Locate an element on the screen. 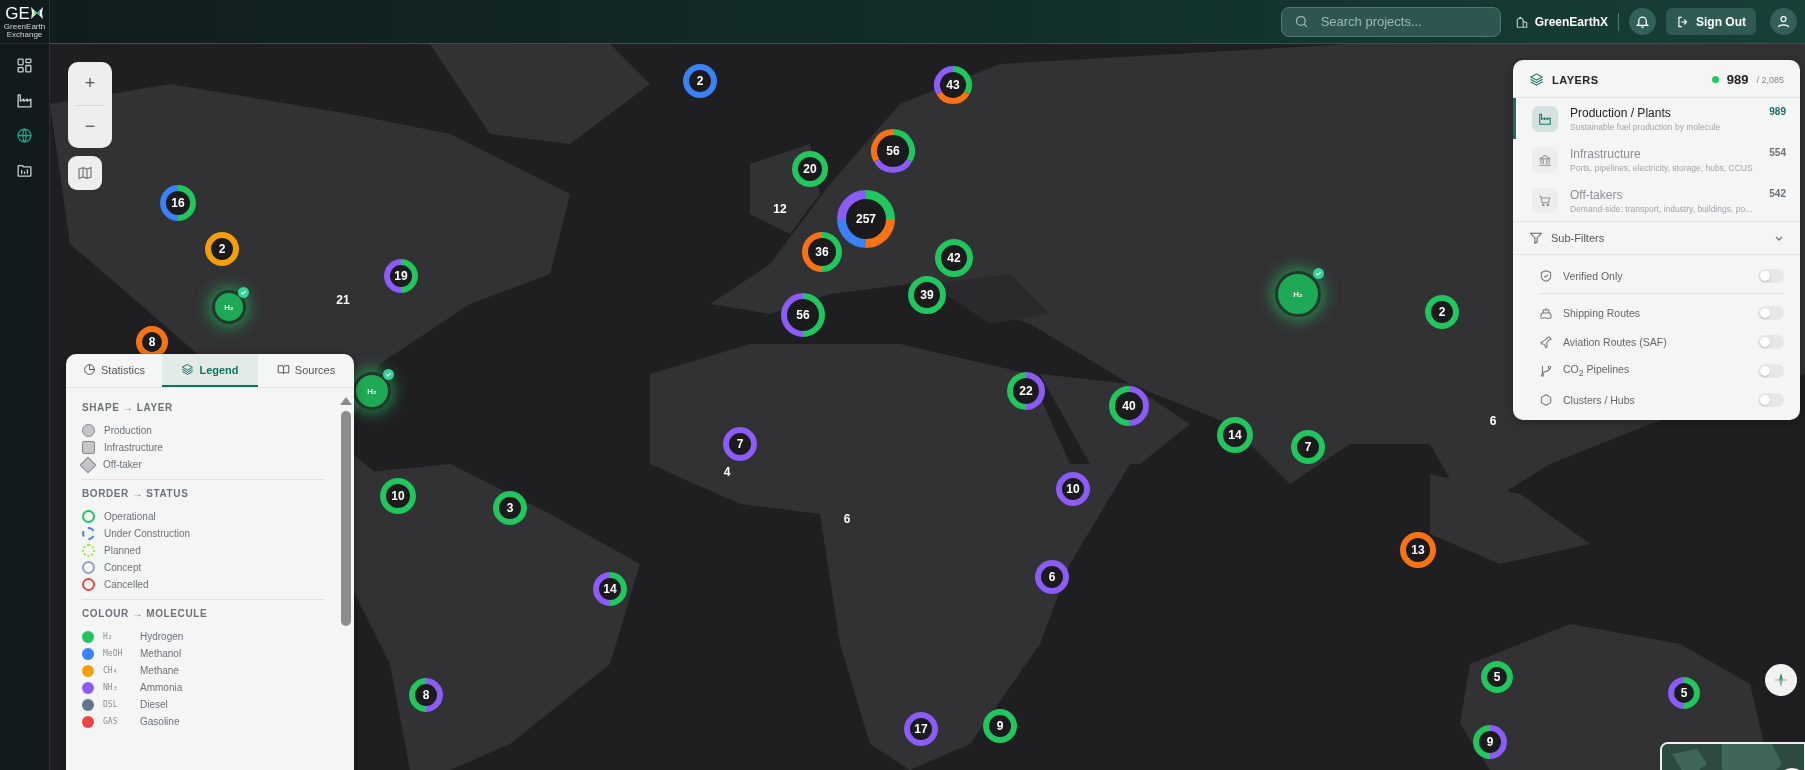 Image resolution: width=1805 pixels, height=770 pixels. building-icon is located at coordinates (1521, 21).